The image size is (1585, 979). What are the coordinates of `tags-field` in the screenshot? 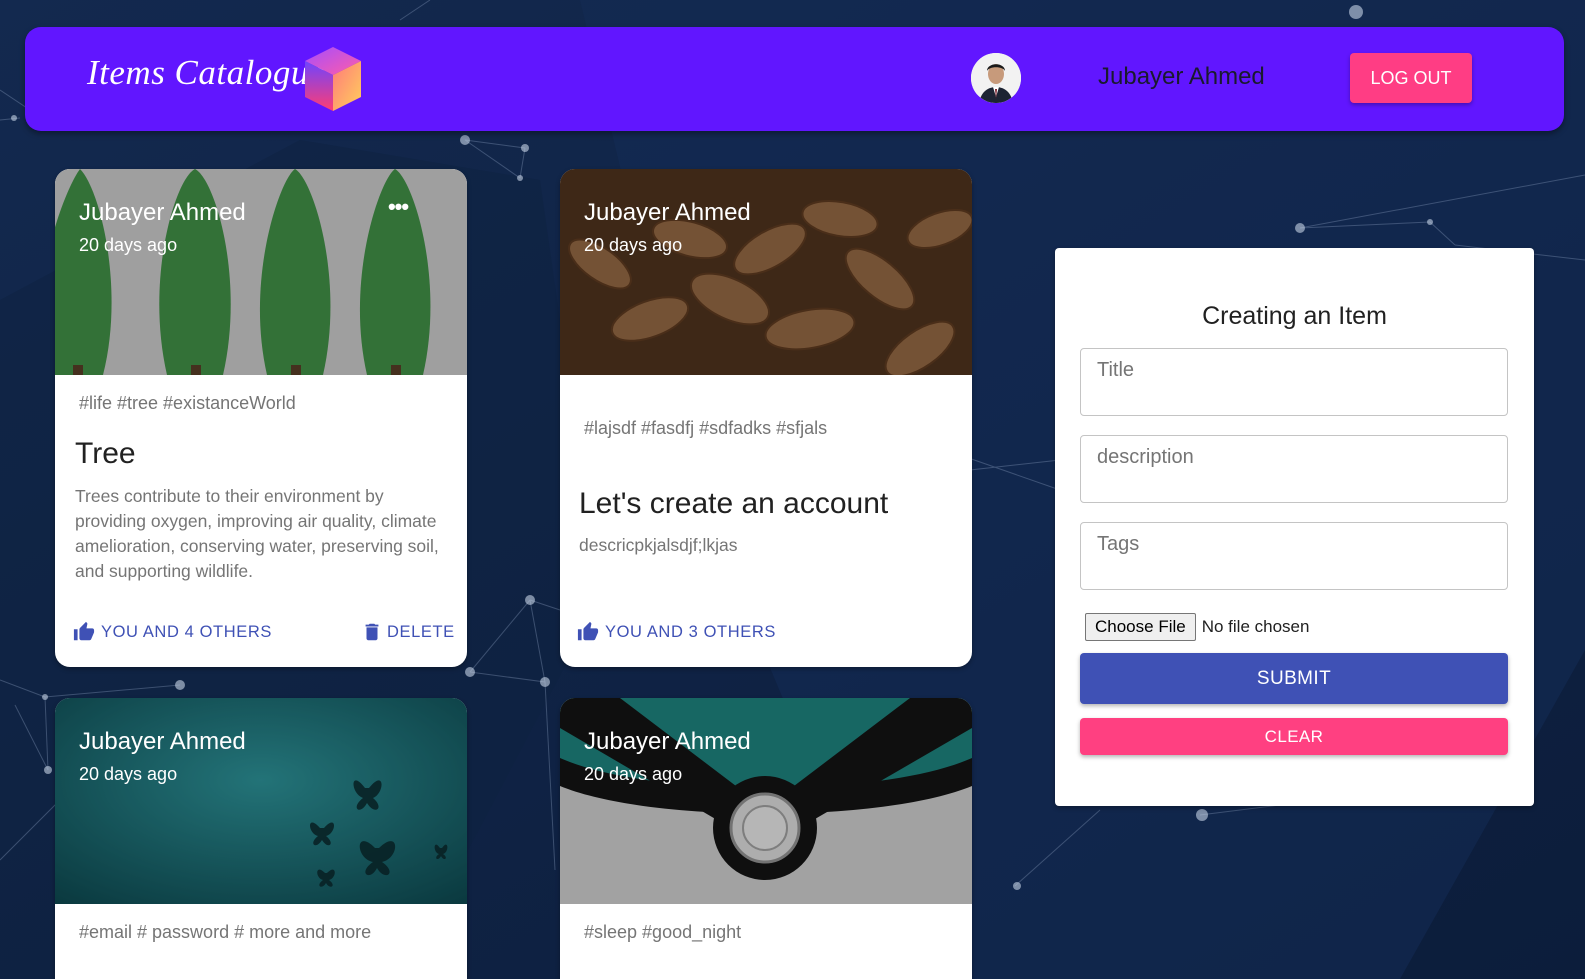 It's located at (1294, 556).